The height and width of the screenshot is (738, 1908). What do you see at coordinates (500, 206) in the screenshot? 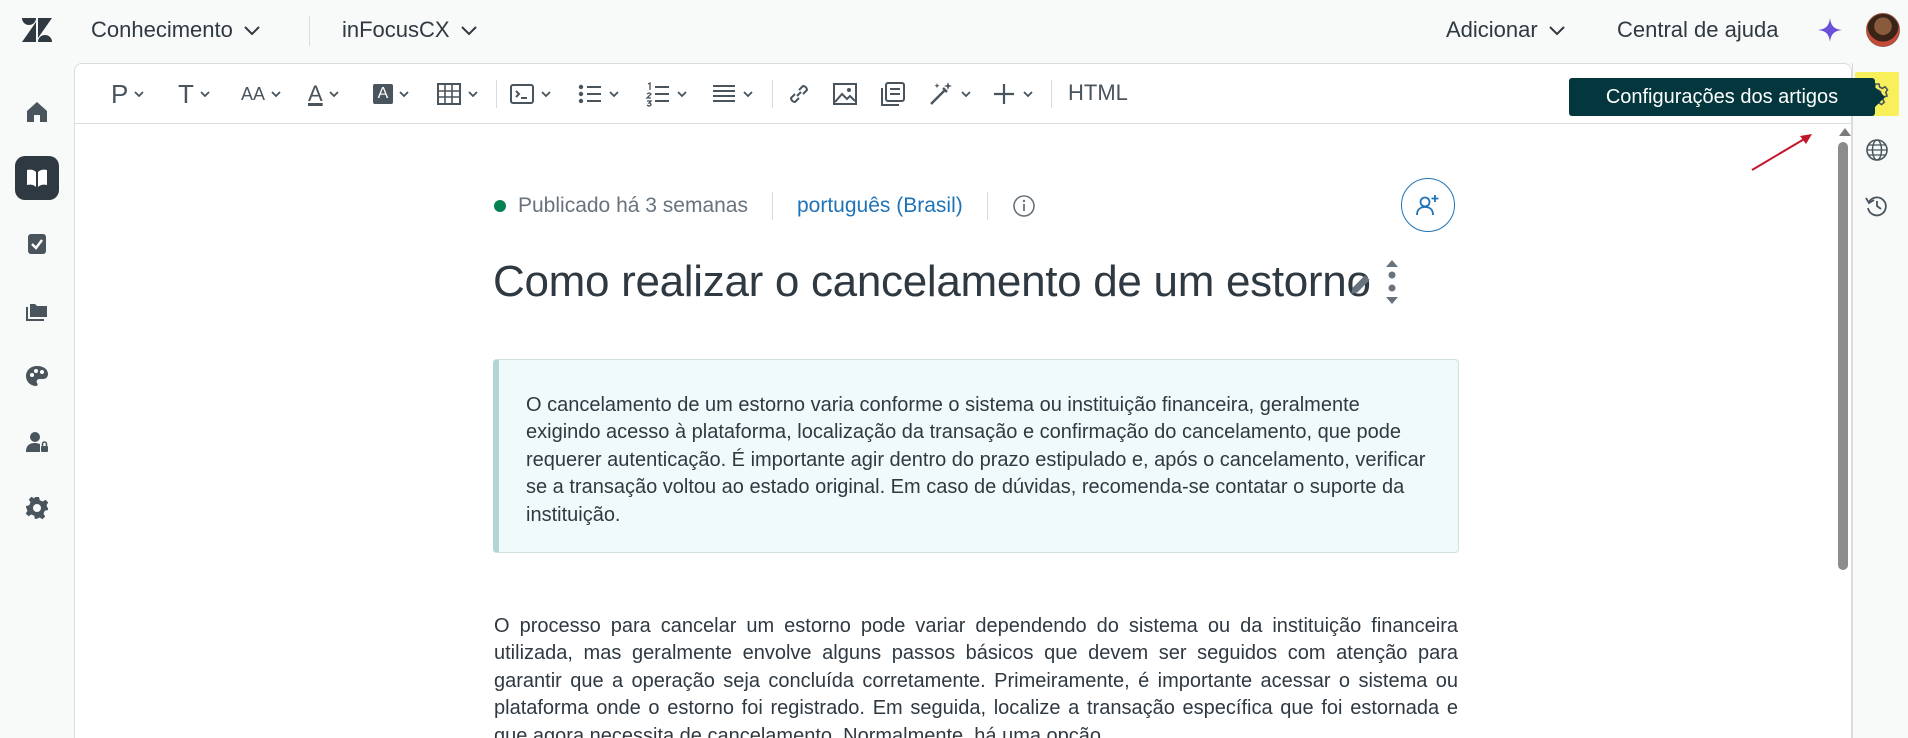
I see `published-status-dot` at bounding box center [500, 206].